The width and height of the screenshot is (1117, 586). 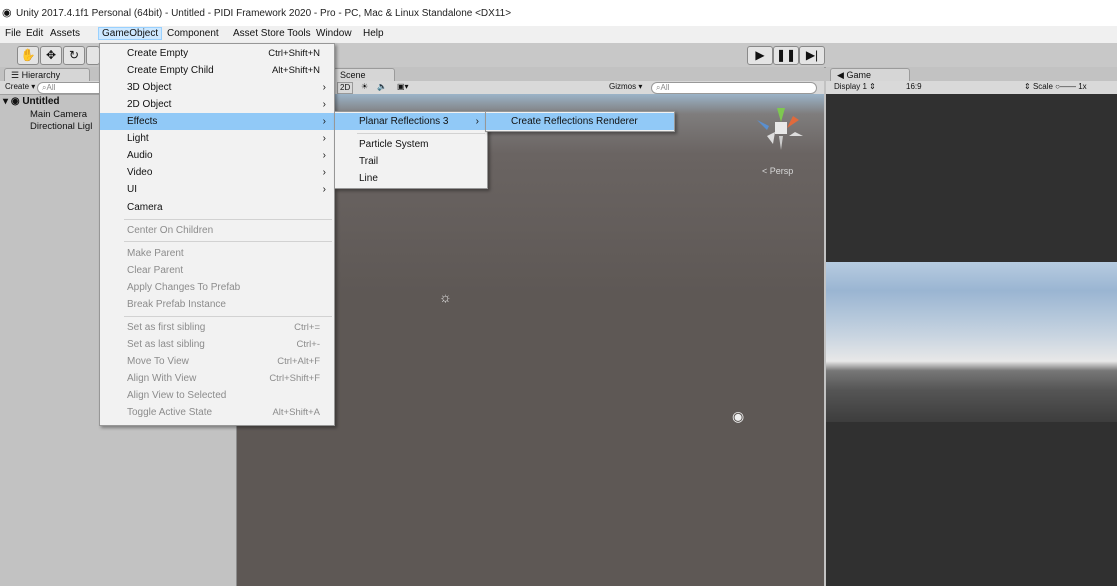 I want to click on sun-icon: ☼, so click(x=445, y=297).